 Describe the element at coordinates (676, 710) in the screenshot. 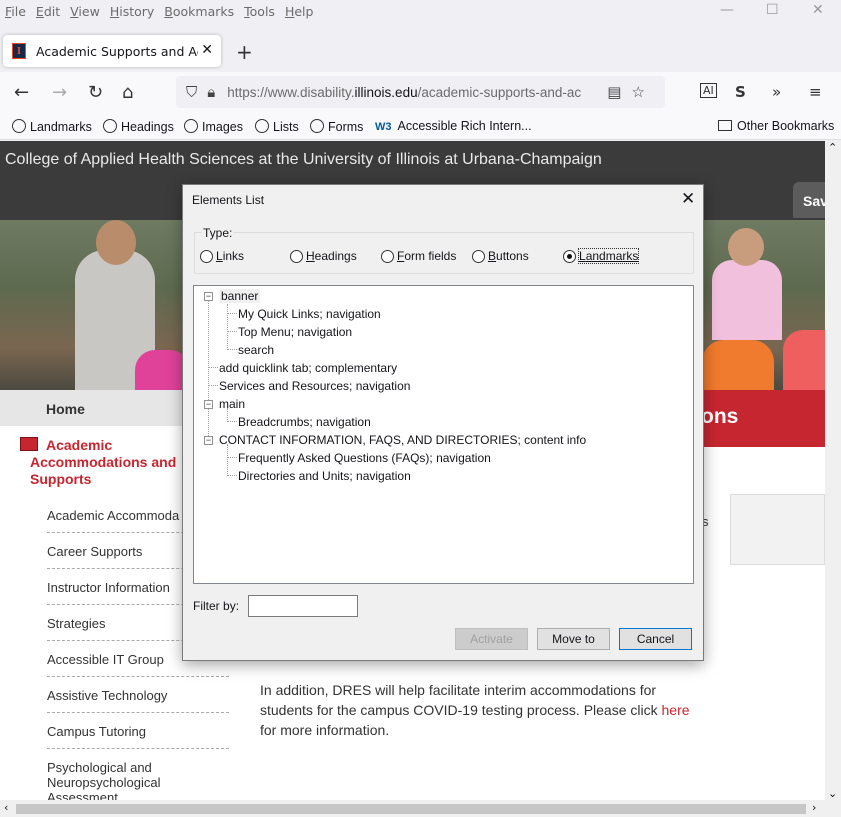

I see `here-link: here` at that location.